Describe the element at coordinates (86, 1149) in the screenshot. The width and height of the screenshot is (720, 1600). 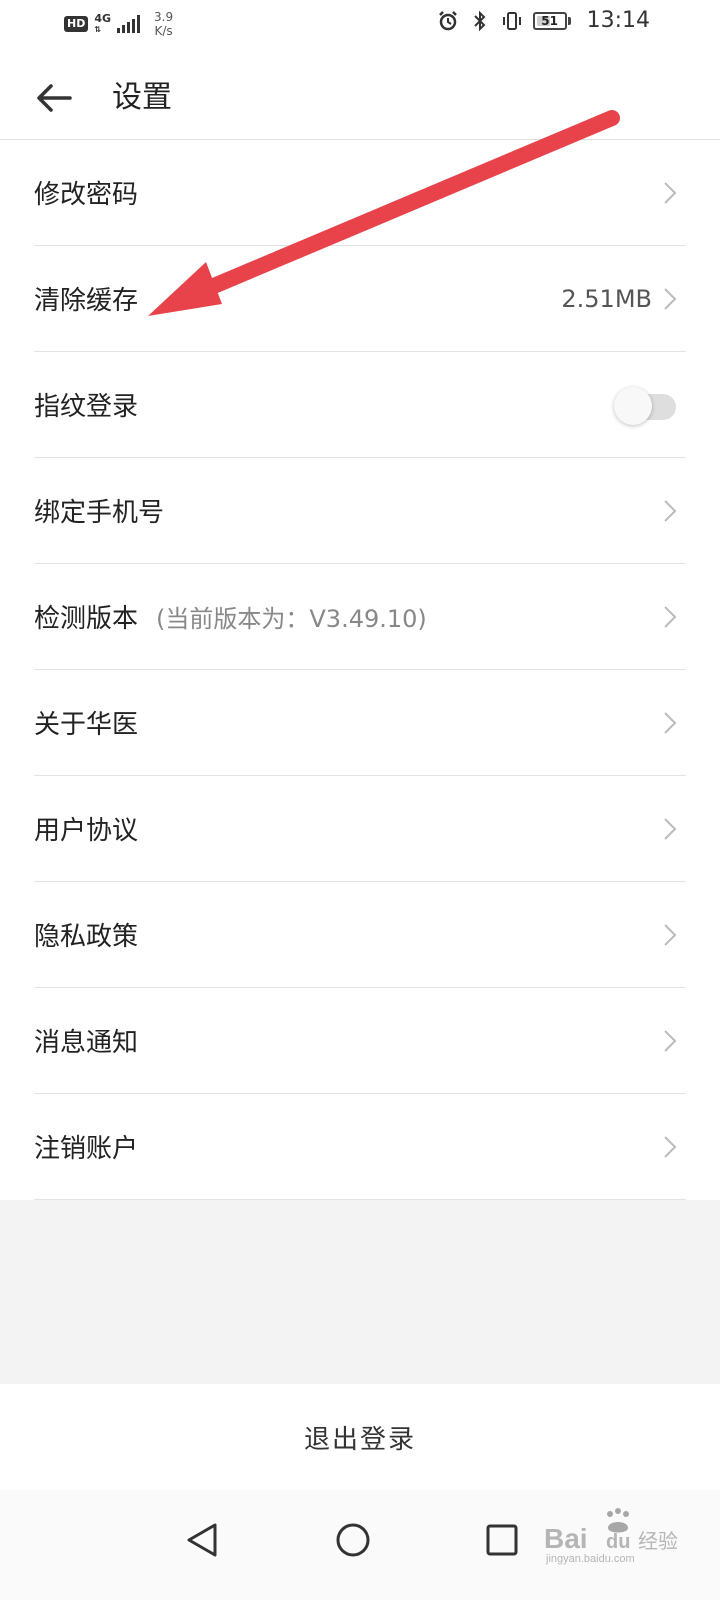
I see `settings-item-label: 注销账户` at that location.